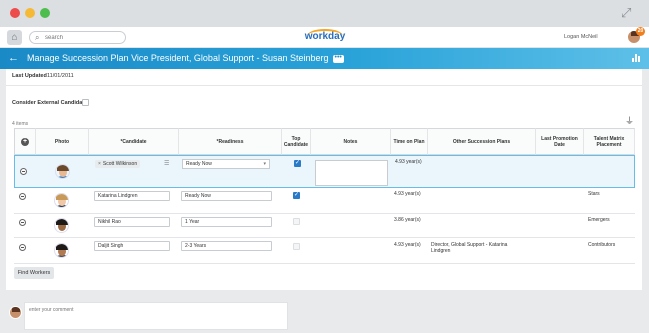 The width and height of the screenshot is (649, 333). I want to click on talent-matrix-placement: Contributors, so click(602, 245).